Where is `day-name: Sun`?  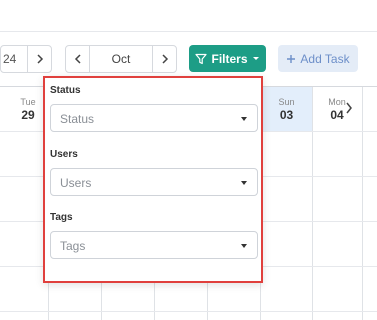 day-name: Sun is located at coordinates (286, 102).